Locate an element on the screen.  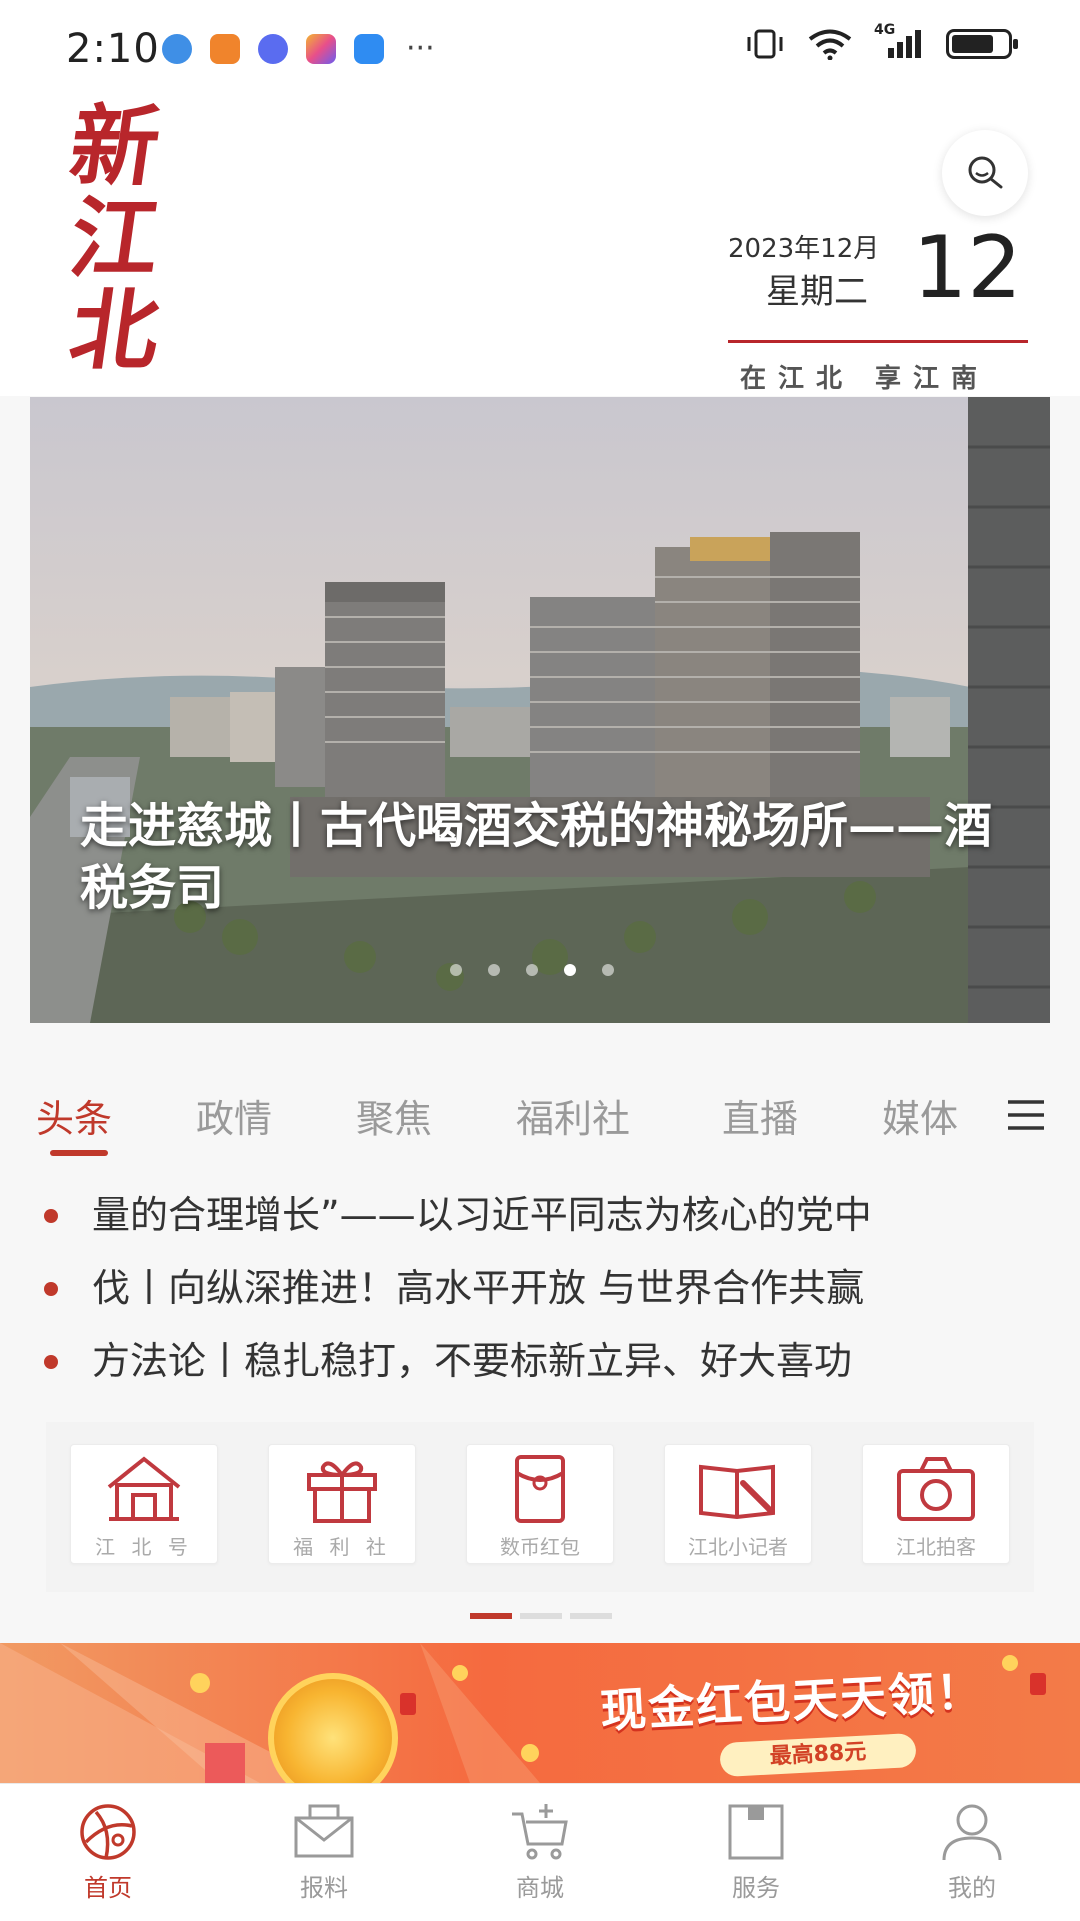
logo-char: 江 is located at coordinates (115, 238).